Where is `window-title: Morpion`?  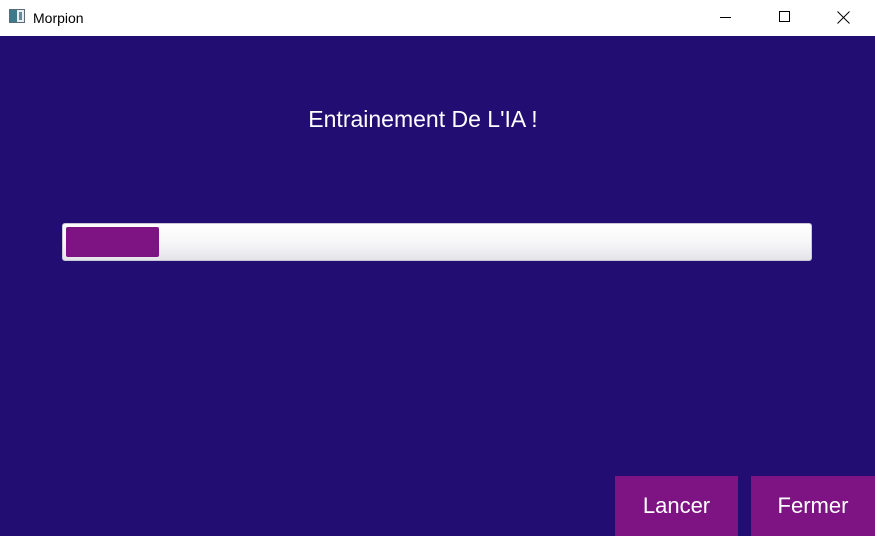
window-title: Morpion is located at coordinates (58, 18).